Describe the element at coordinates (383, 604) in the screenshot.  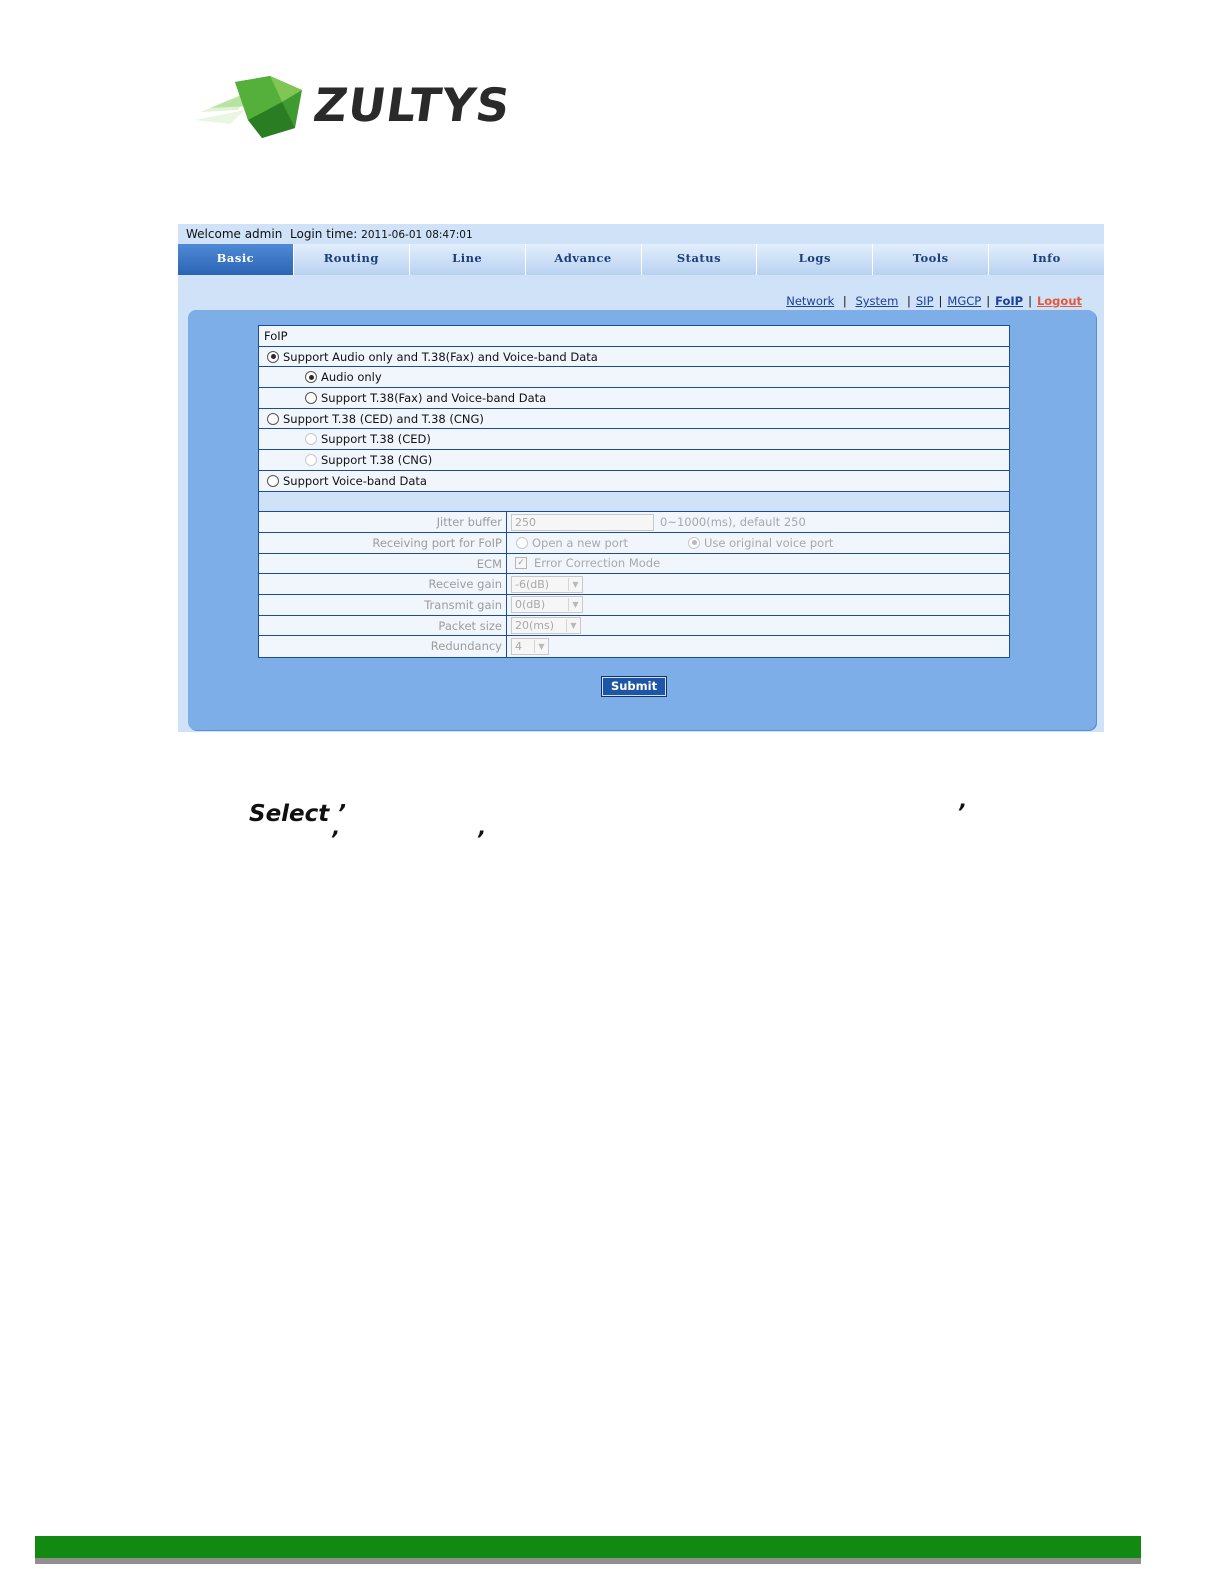
I see `transmit-gain-label: Transmit gain` at that location.